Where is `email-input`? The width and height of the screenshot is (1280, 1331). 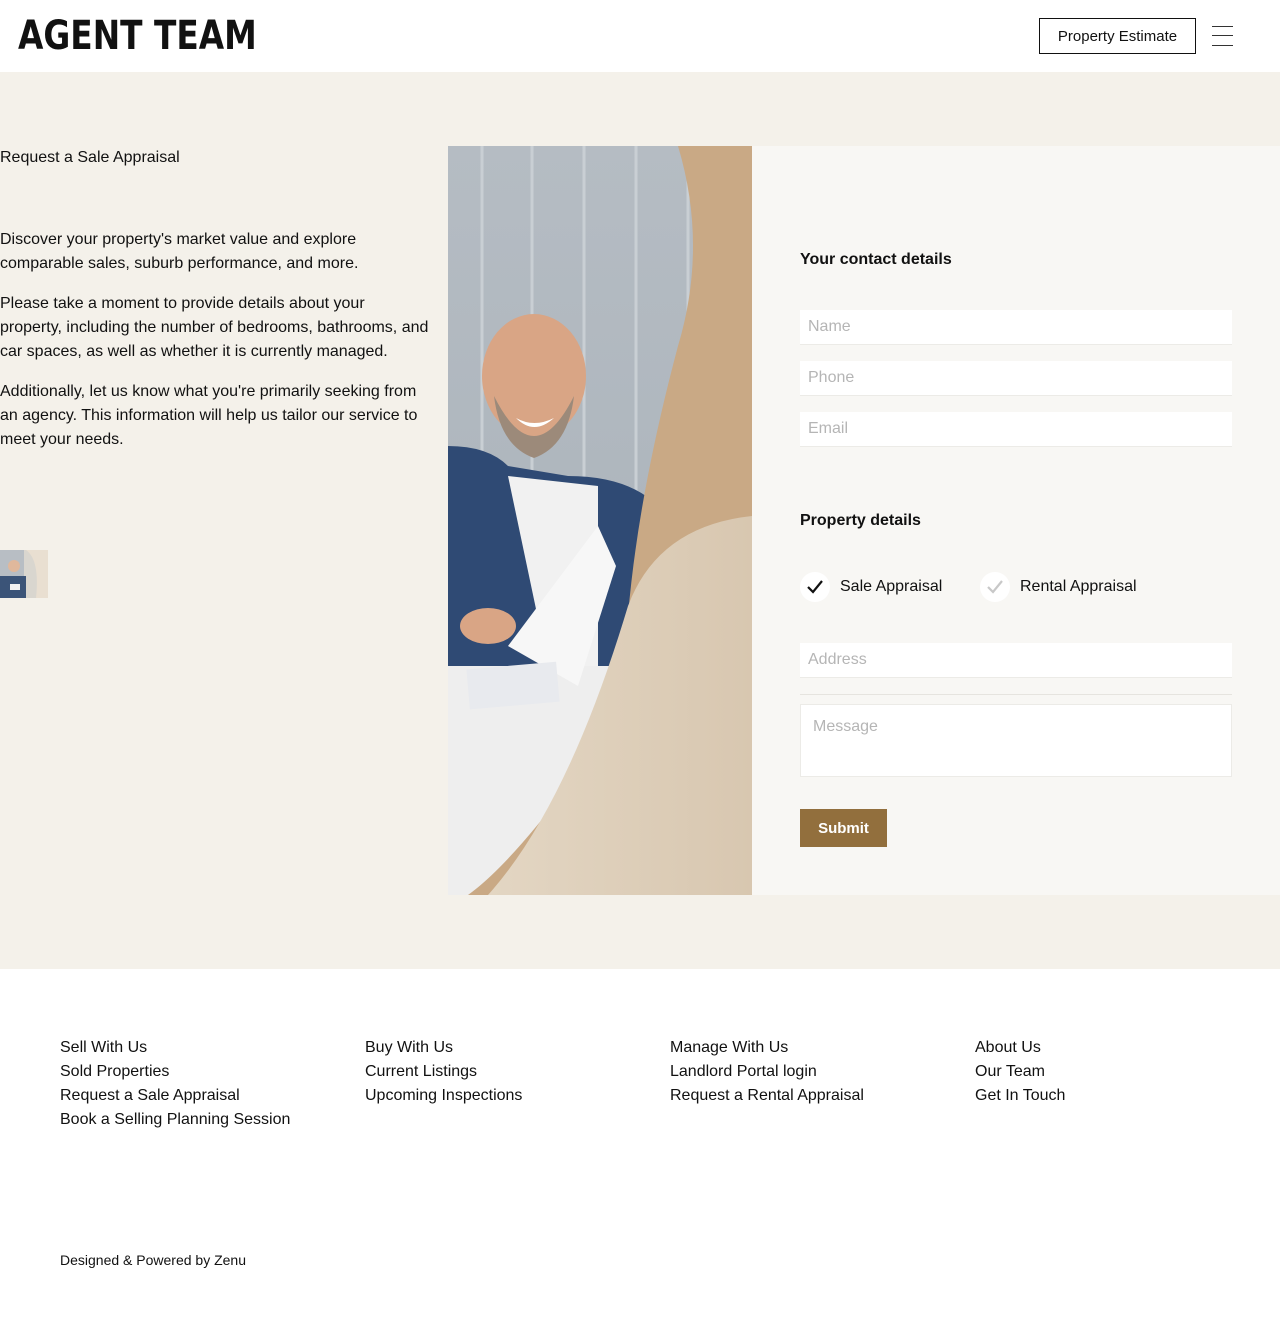 email-input is located at coordinates (1016, 429).